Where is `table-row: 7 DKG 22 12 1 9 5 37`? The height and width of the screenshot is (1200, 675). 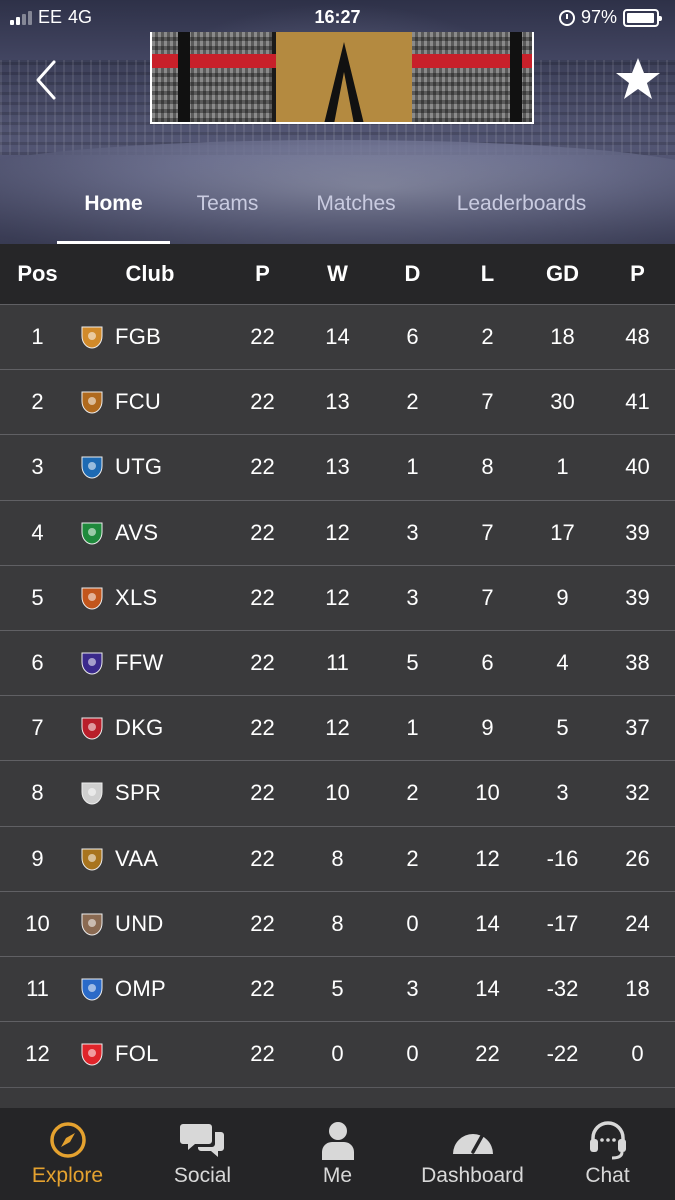
table-row: 7 DKG 22 12 1 9 5 37 is located at coordinates (337, 728).